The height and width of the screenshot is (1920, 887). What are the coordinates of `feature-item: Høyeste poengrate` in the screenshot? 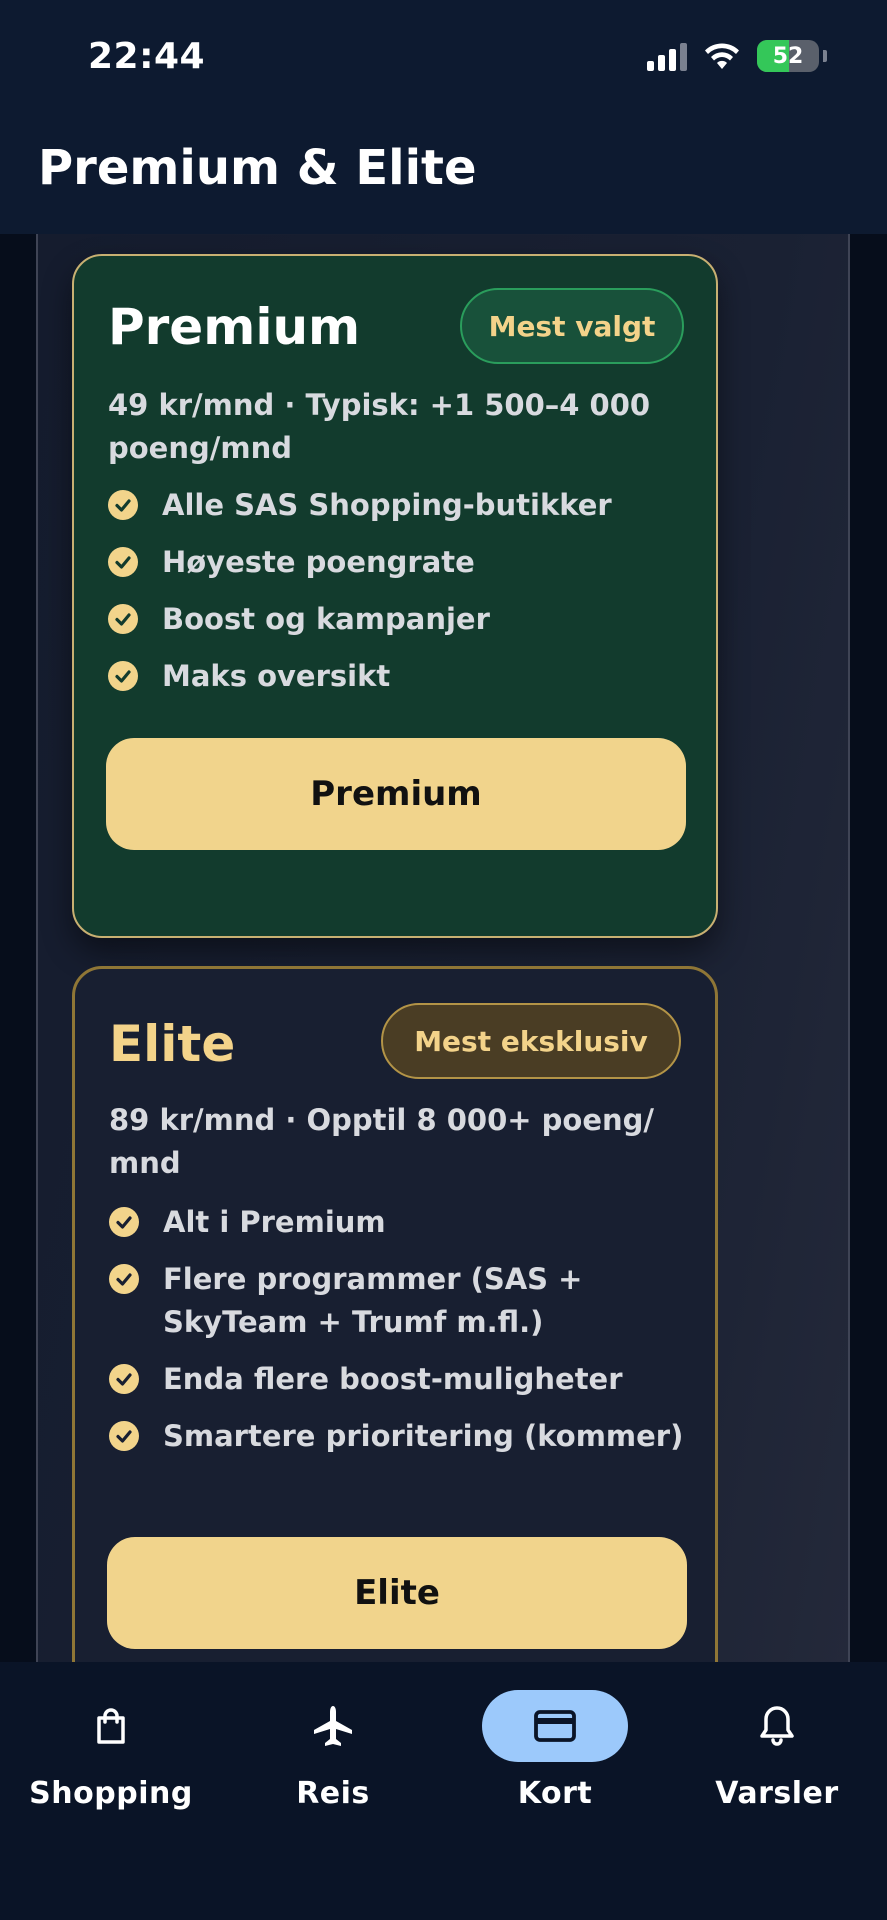 It's located at (398, 562).